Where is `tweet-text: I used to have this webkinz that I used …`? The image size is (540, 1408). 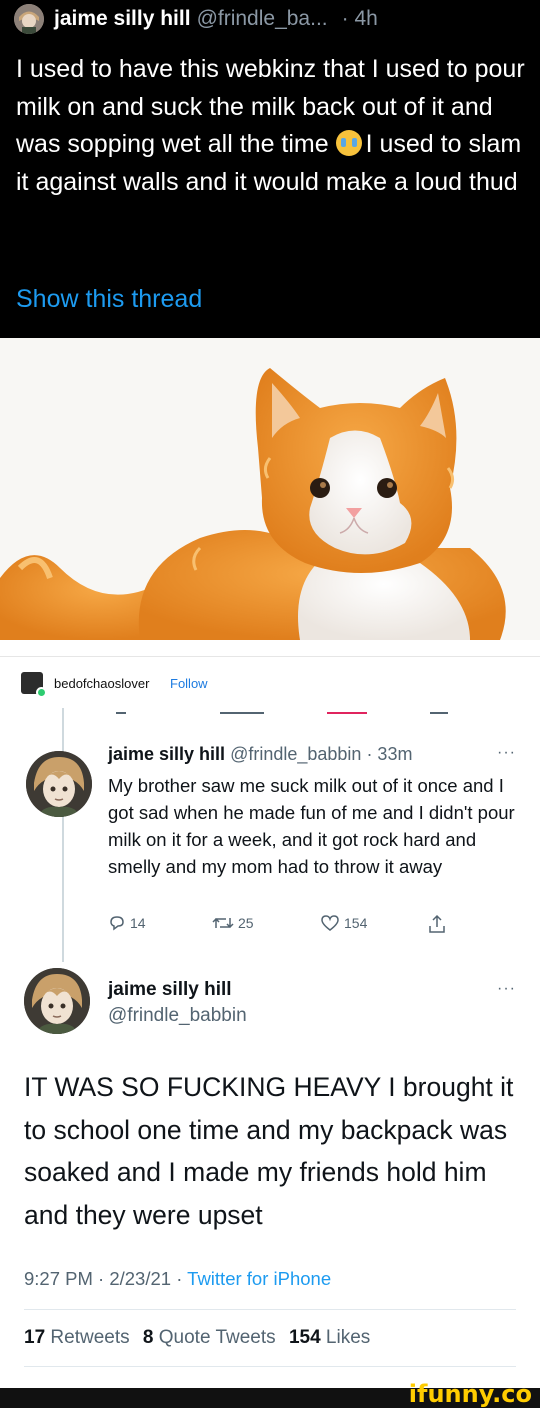
tweet-text: I used to have this webkinz that I used … is located at coordinates (272, 126).